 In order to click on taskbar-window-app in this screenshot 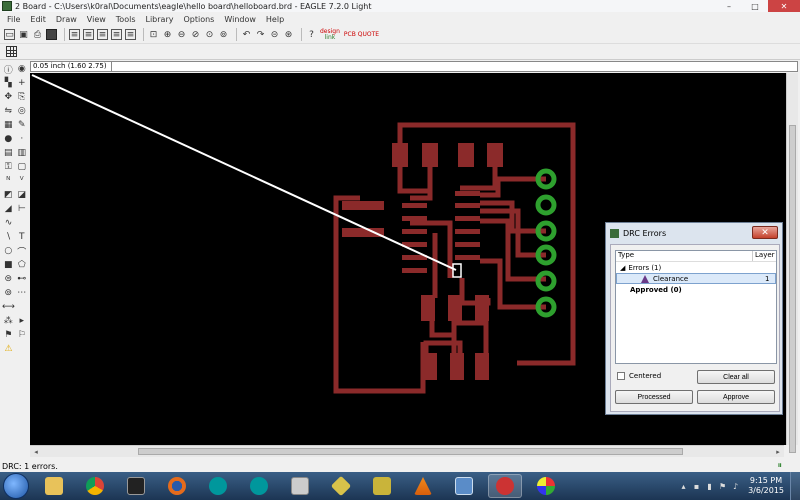, I will do `click(464, 486)`.